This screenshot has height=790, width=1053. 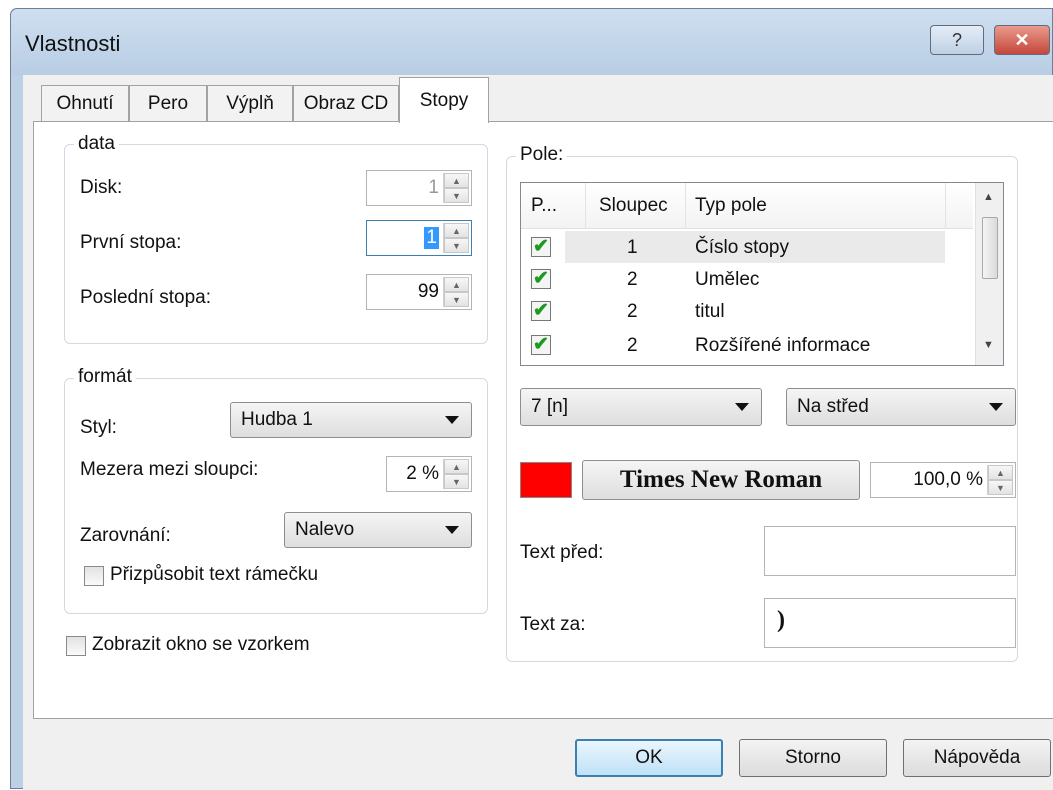 What do you see at coordinates (531, 42) in the screenshot?
I see `title-bar: Vlastnosti ? ✕` at bounding box center [531, 42].